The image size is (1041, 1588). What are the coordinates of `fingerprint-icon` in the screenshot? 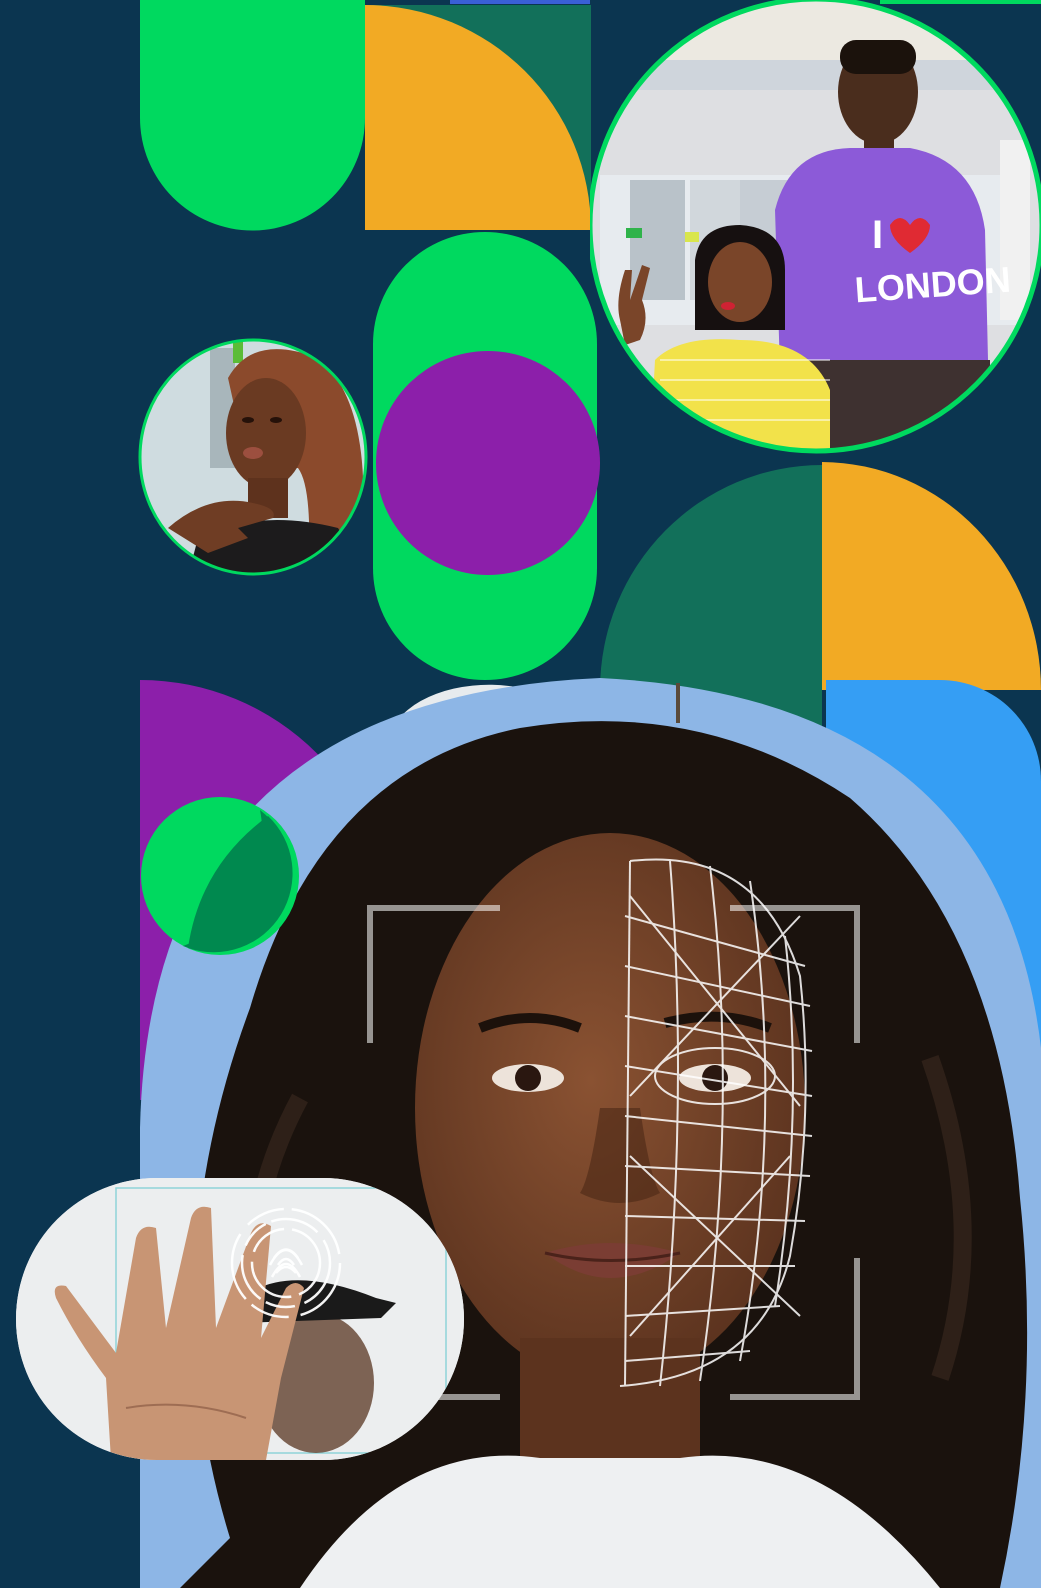 It's located at (286, 1263).